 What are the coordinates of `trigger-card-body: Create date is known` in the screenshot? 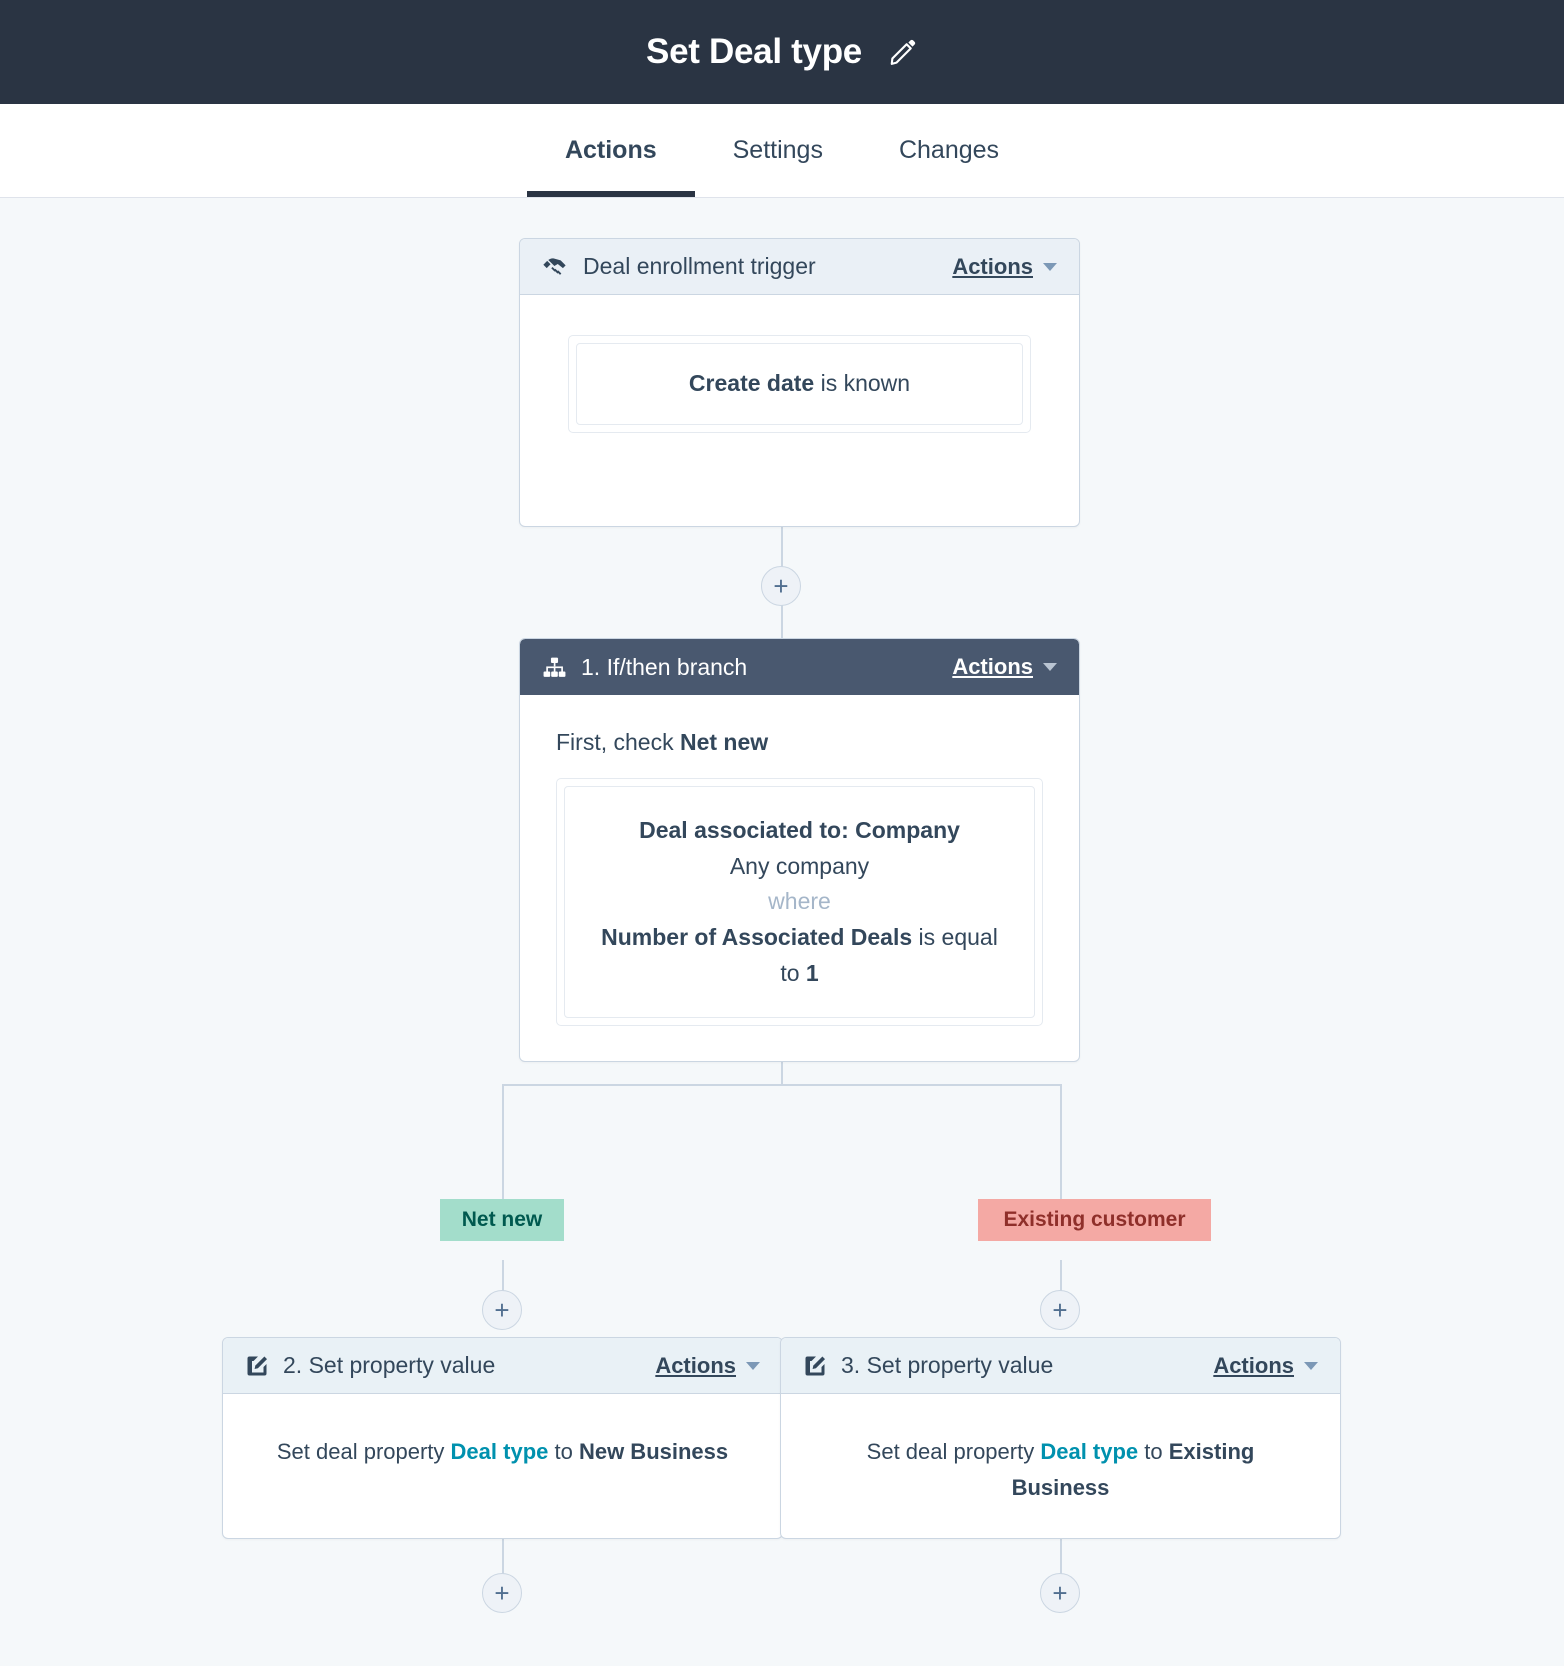 It's located at (799, 385).